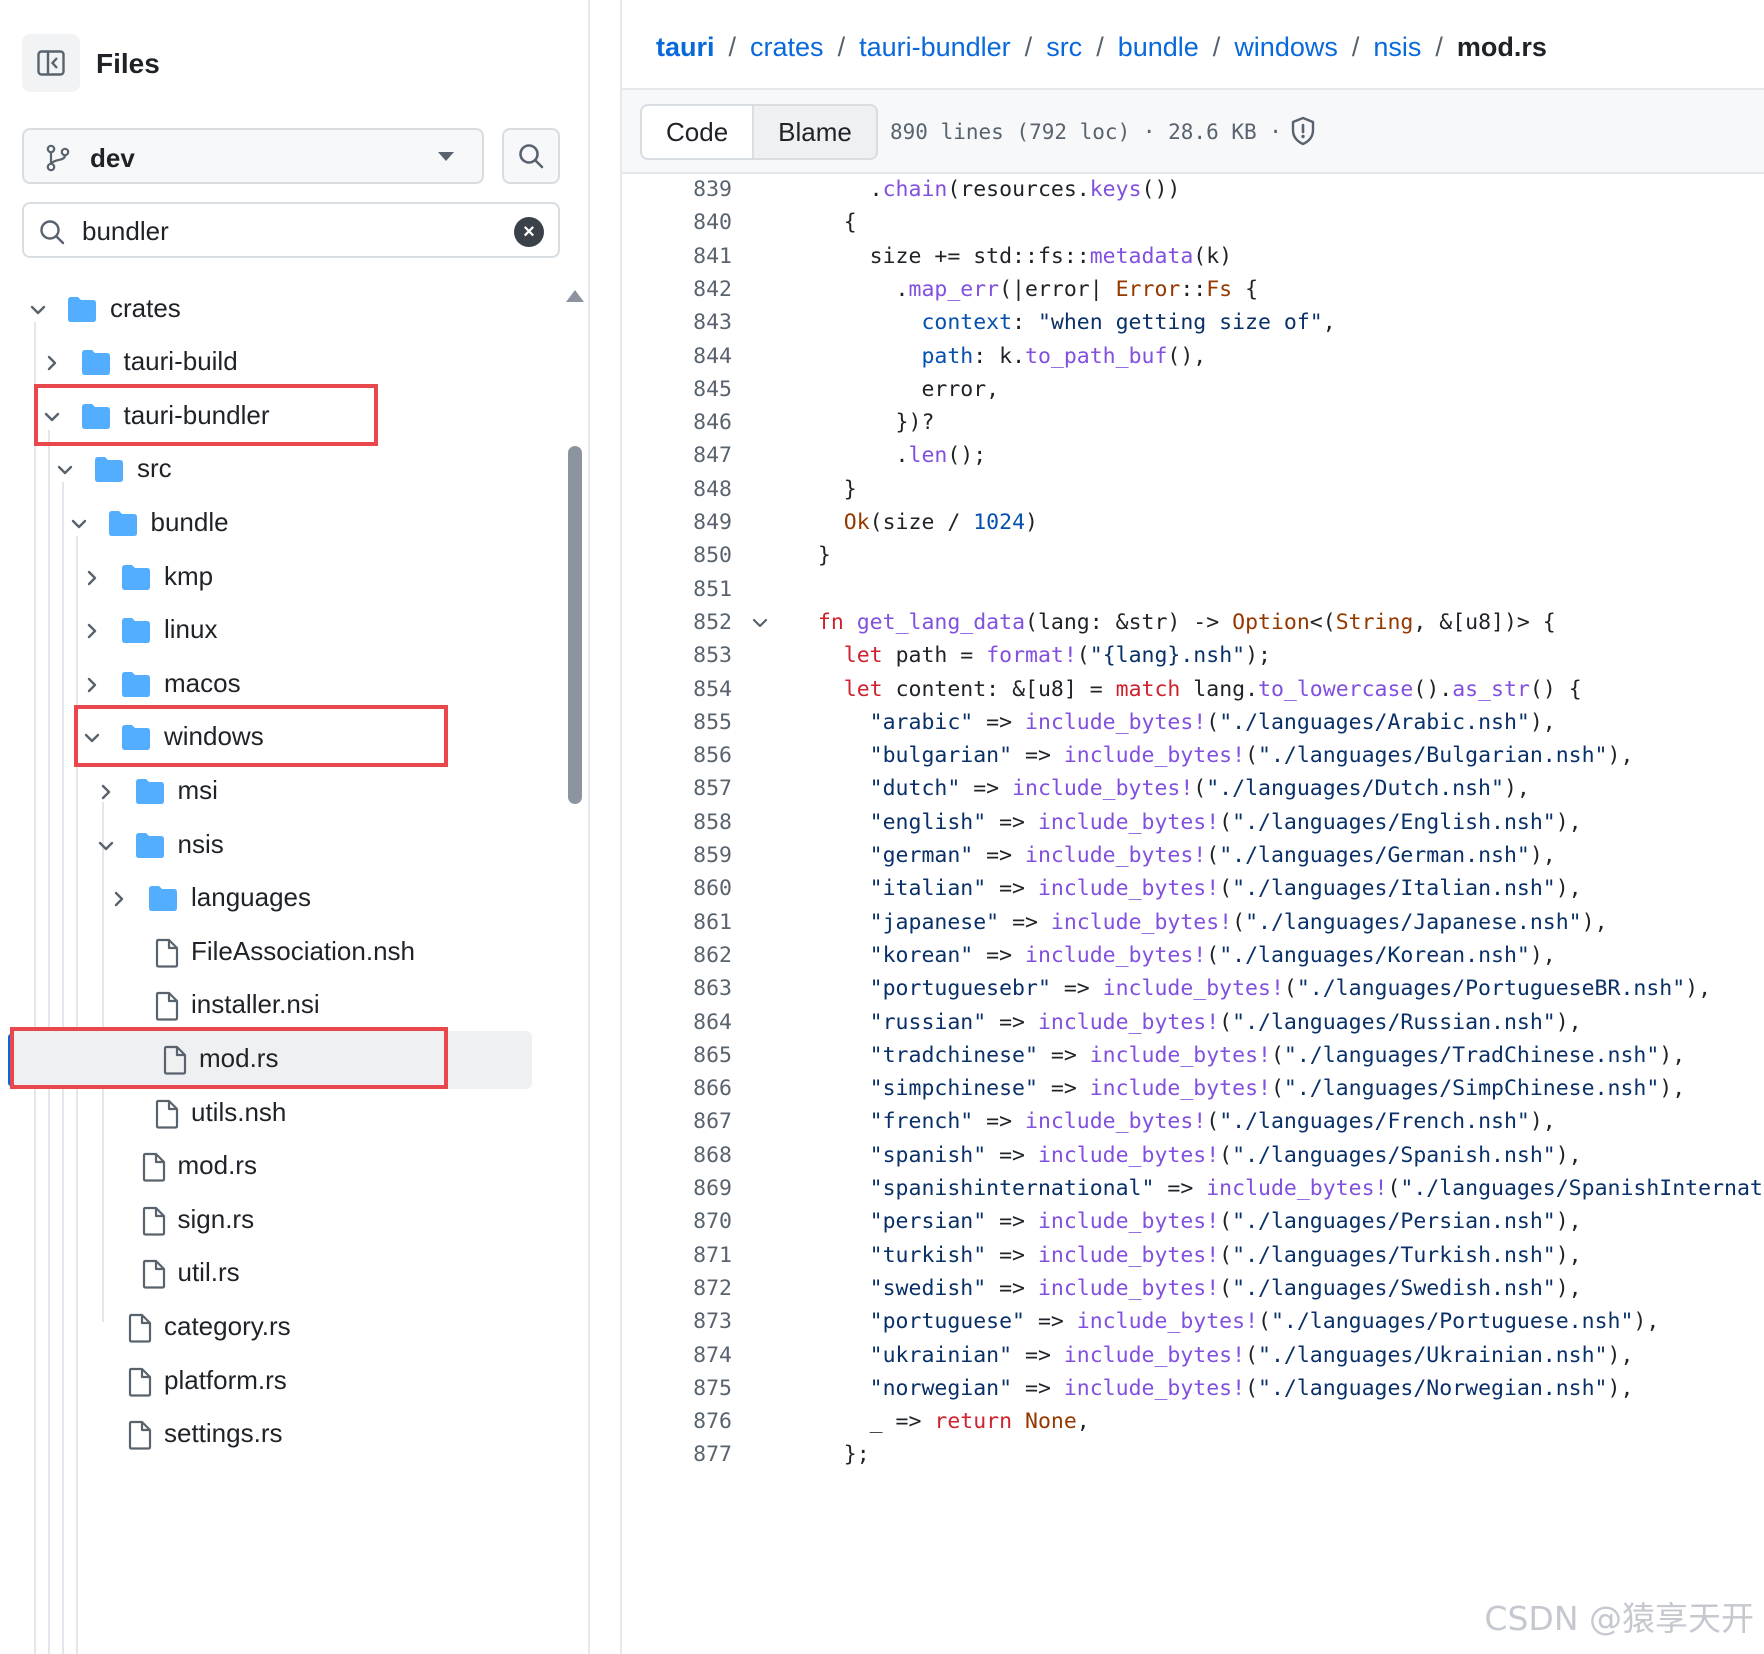 The width and height of the screenshot is (1764, 1654). What do you see at coordinates (270, 578) in the screenshot?
I see `tree-folder-kmp: kmp` at bounding box center [270, 578].